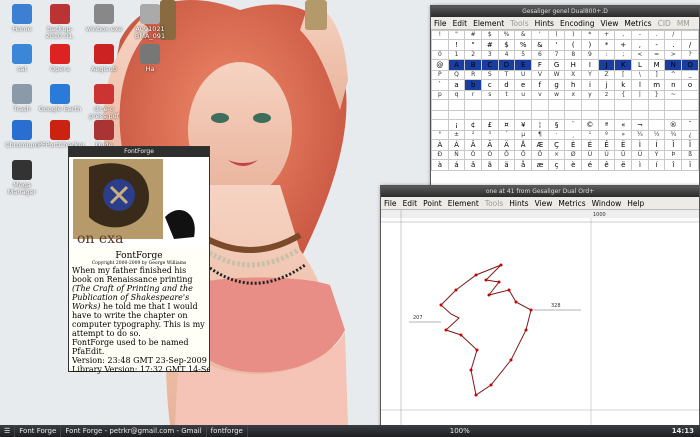 Image resolution: width=700 pixels, height=437 pixels. Describe the element at coordinates (38, 431) in the screenshot. I see `taskbar-item-fontforge: Font Forge` at that location.